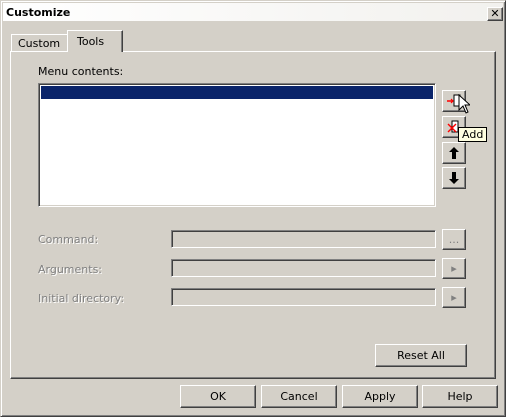  What do you see at coordinates (380, 396) in the screenshot?
I see `apply-button: Apply` at bounding box center [380, 396].